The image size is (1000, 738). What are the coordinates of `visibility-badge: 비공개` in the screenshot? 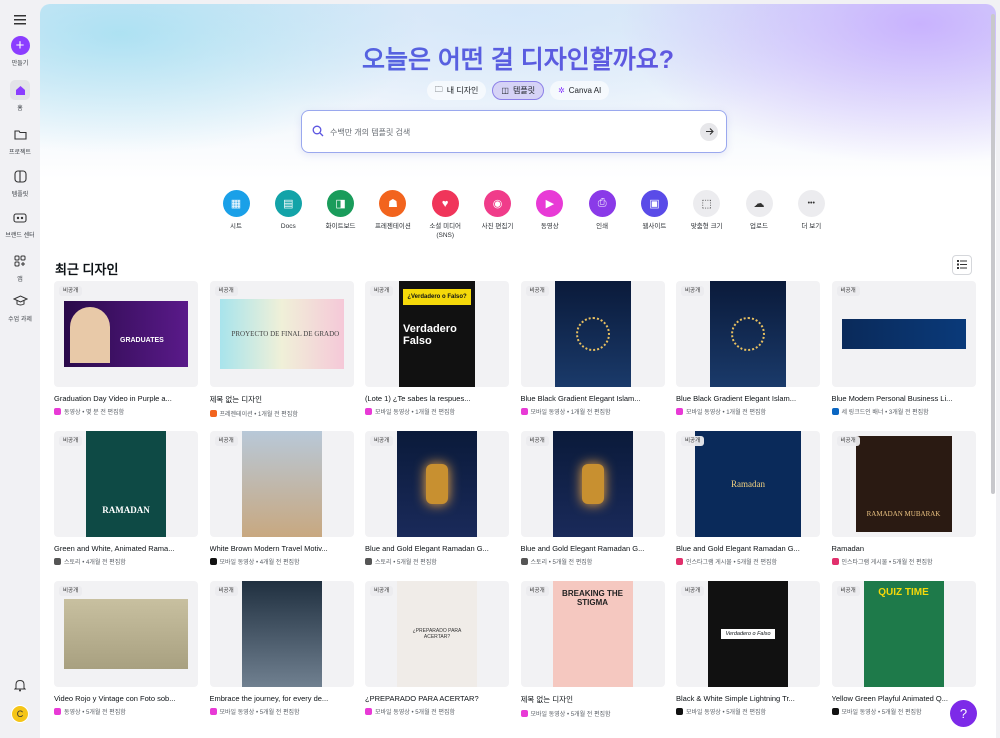 It's located at (382, 291).